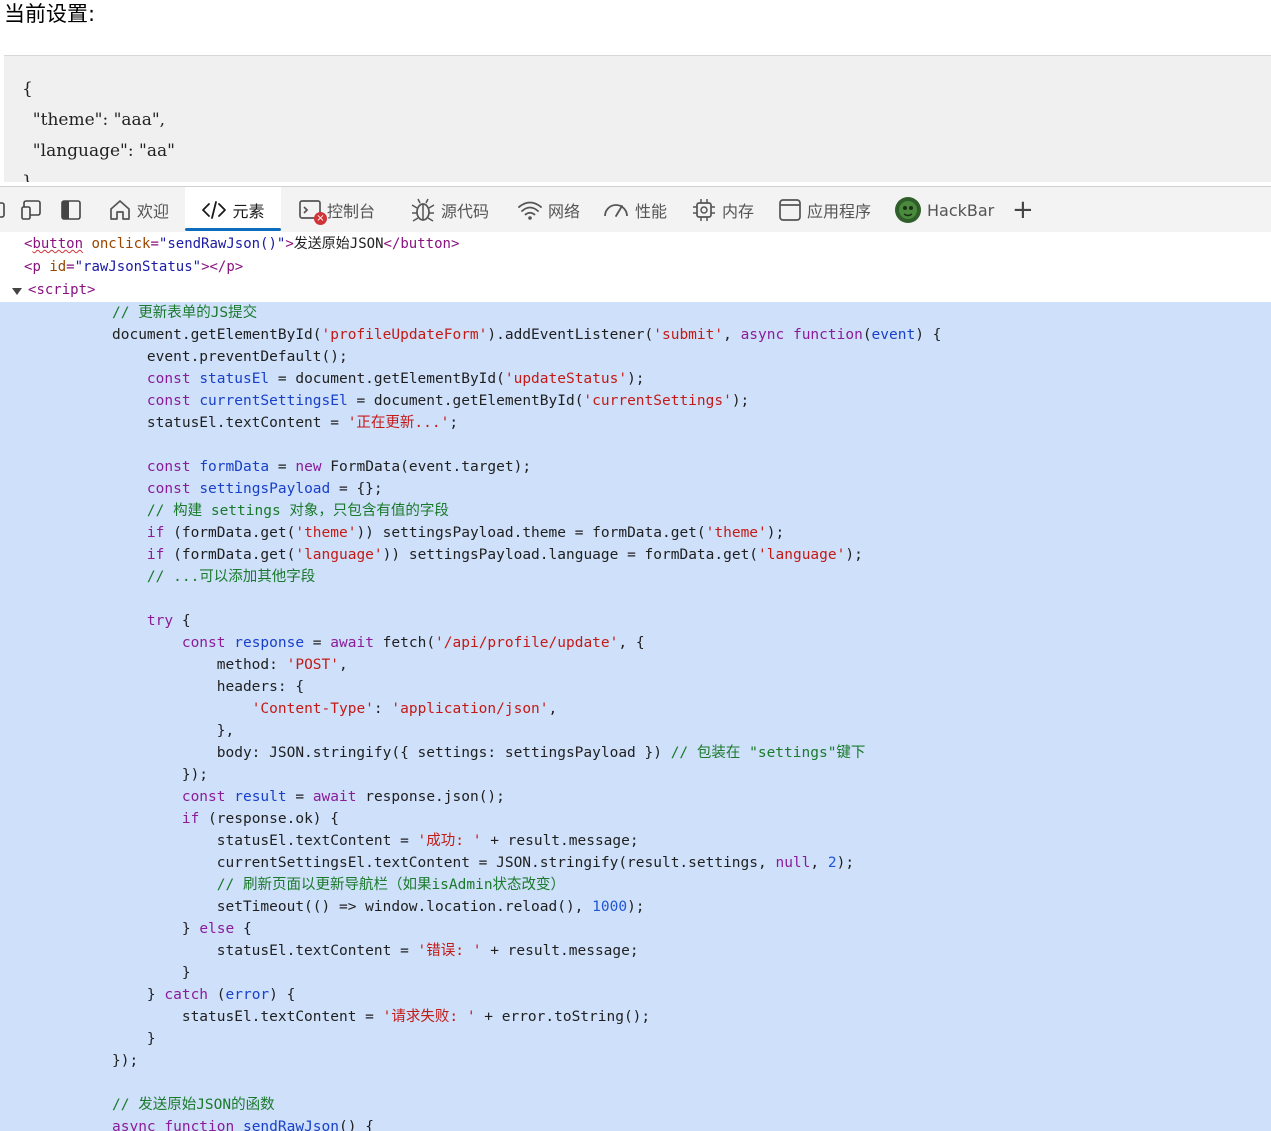  I want to click on tab-performance: 性能, so click(634, 210).